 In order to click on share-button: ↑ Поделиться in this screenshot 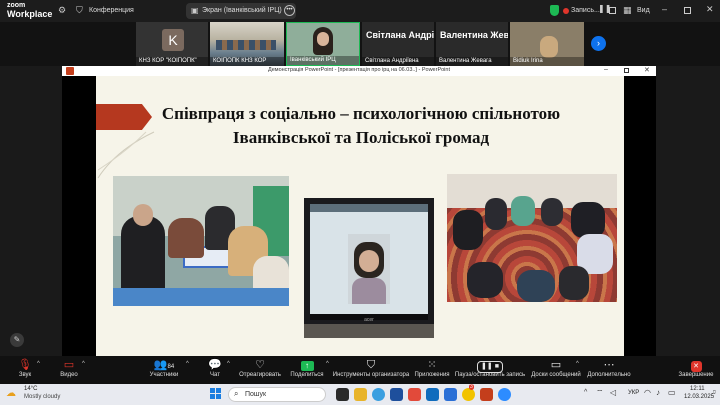, I will do `click(307, 368)`.